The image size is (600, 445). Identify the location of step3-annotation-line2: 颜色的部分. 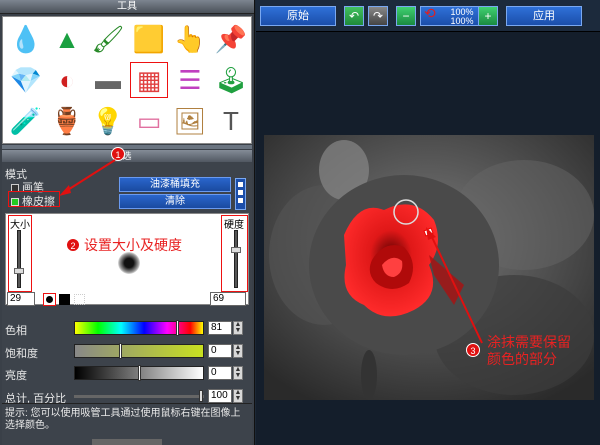
(522, 359).